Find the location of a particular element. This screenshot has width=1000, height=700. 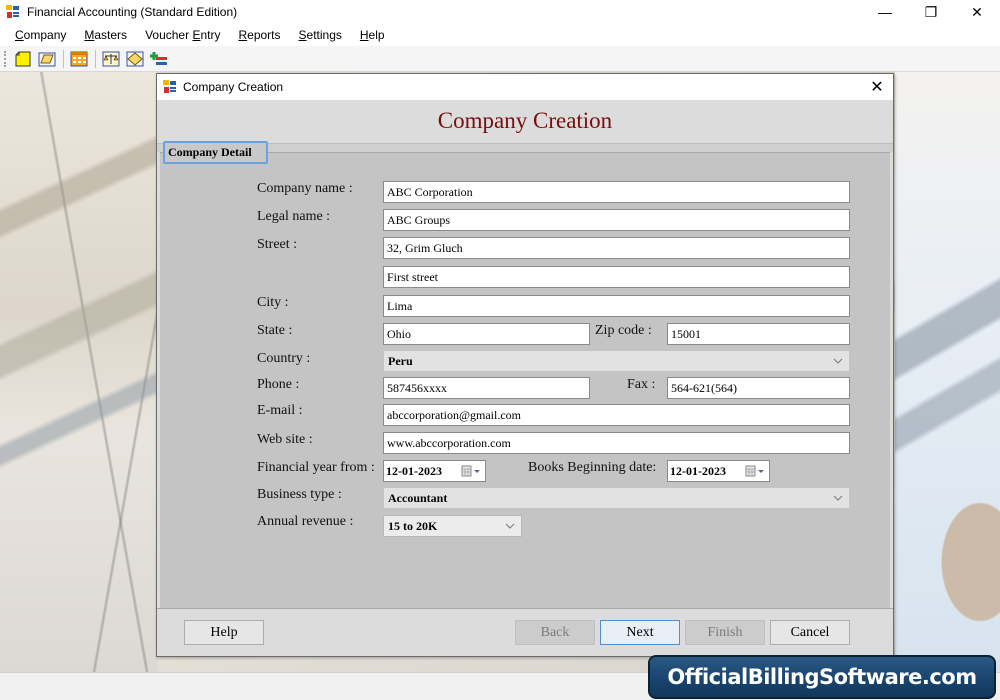

next-button: Next is located at coordinates (640, 632).